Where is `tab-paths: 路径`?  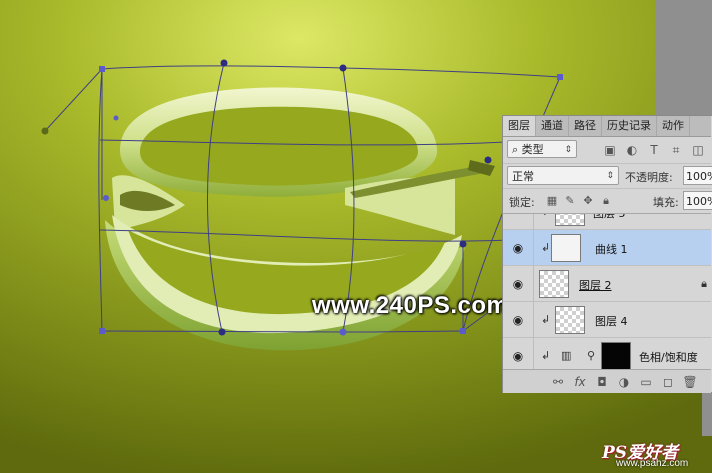
tab-paths: 路径 is located at coordinates (585, 126).